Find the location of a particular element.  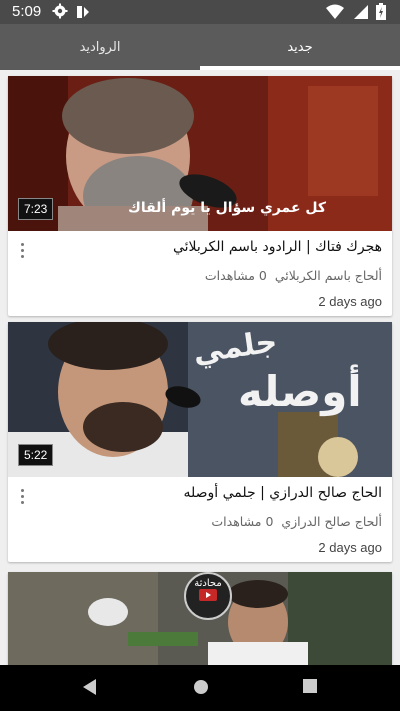

recents-icon is located at coordinates (310, 688).